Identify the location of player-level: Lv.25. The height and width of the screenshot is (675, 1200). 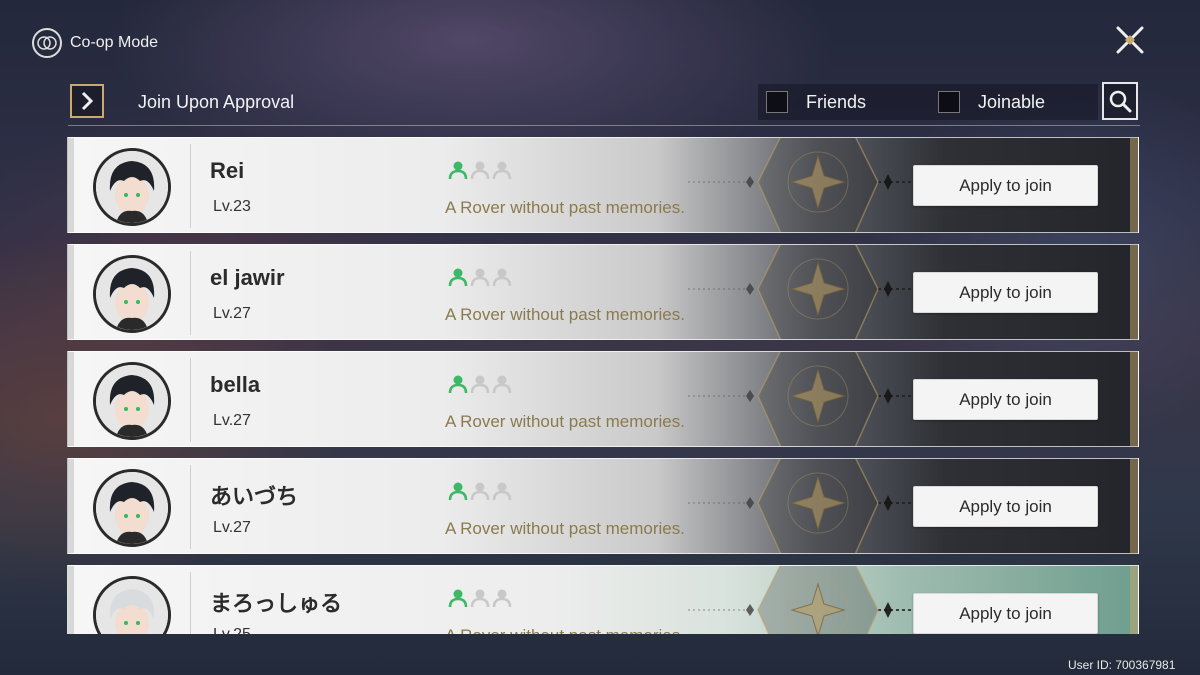
(232, 630).